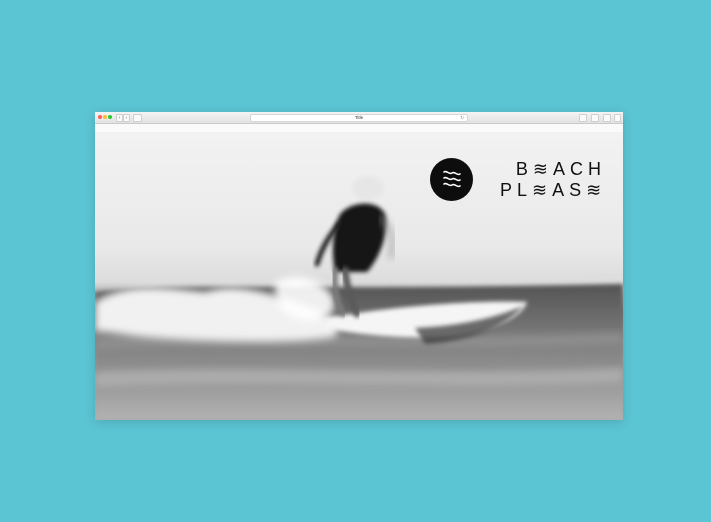 This screenshot has width=711, height=522. I want to click on close-window-icon, so click(100, 117).